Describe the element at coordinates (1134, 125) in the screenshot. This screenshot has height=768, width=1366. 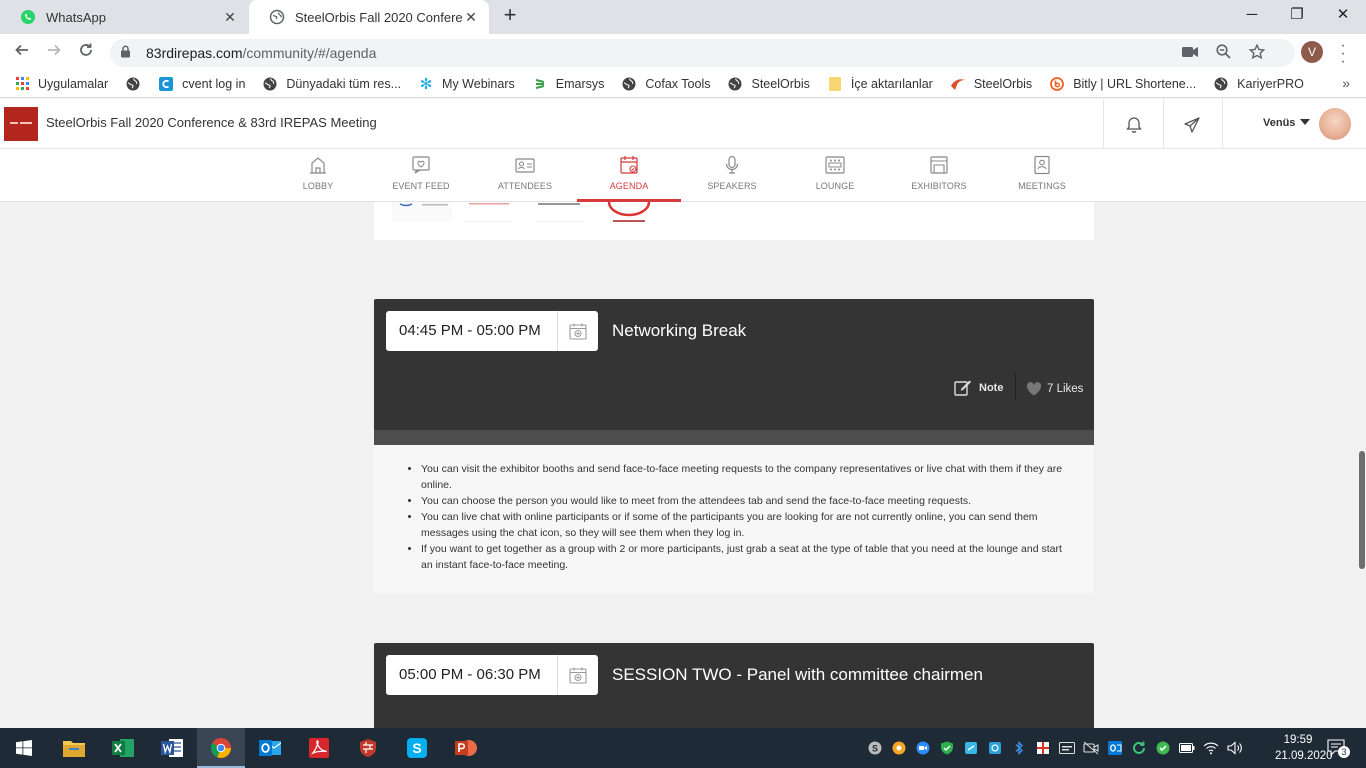
I see `bell-icon` at that location.